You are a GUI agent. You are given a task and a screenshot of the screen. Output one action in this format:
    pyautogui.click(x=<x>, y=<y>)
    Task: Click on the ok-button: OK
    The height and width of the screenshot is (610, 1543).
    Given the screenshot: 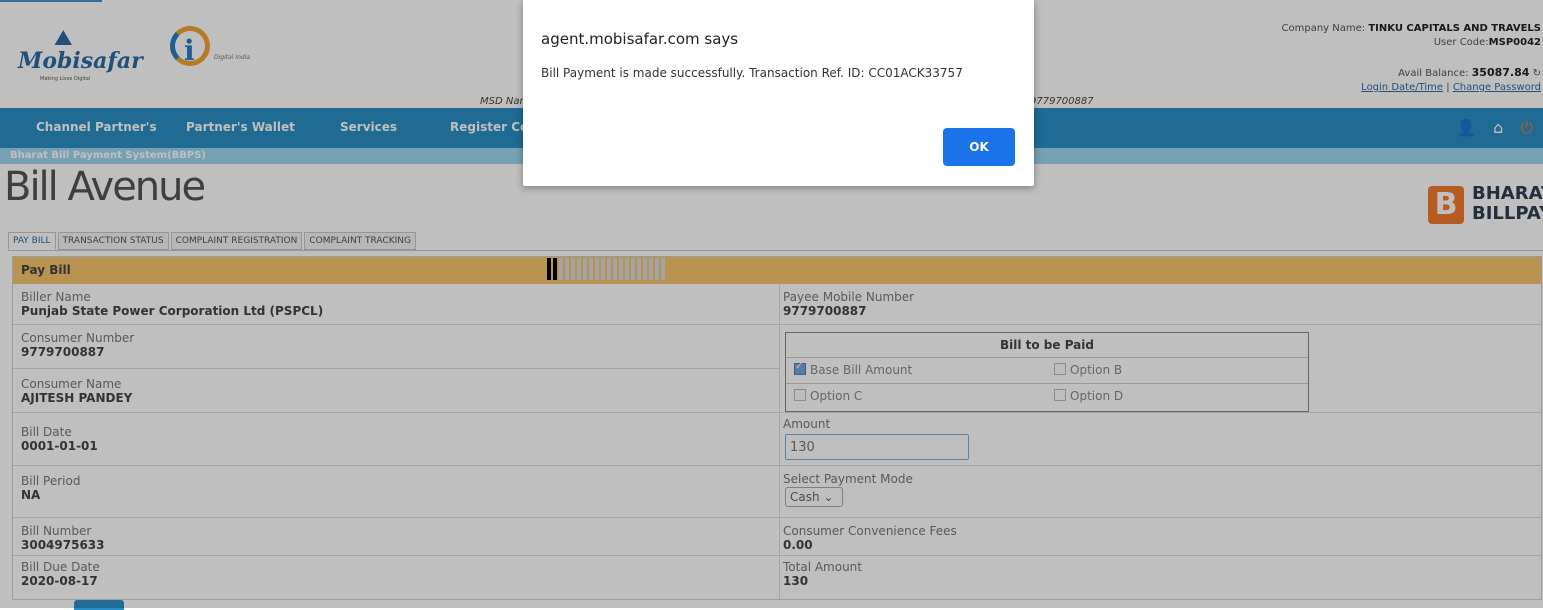 What is the action you would take?
    pyautogui.click(x=979, y=147)
    